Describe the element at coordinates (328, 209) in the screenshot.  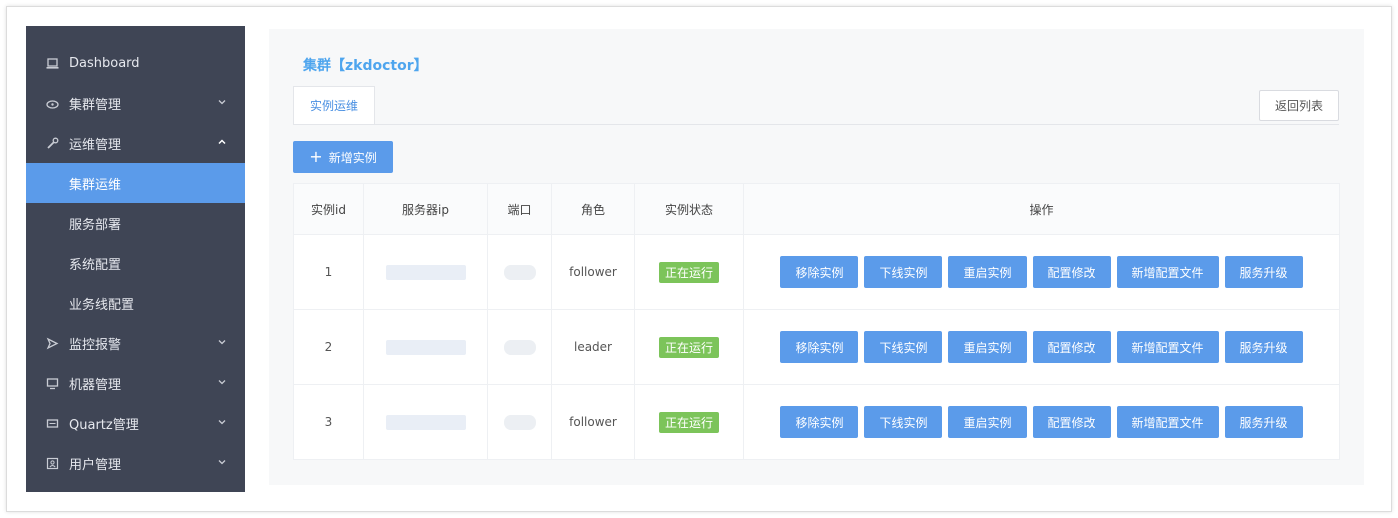
I see `column-header-instance-id: 实例id` at that location.